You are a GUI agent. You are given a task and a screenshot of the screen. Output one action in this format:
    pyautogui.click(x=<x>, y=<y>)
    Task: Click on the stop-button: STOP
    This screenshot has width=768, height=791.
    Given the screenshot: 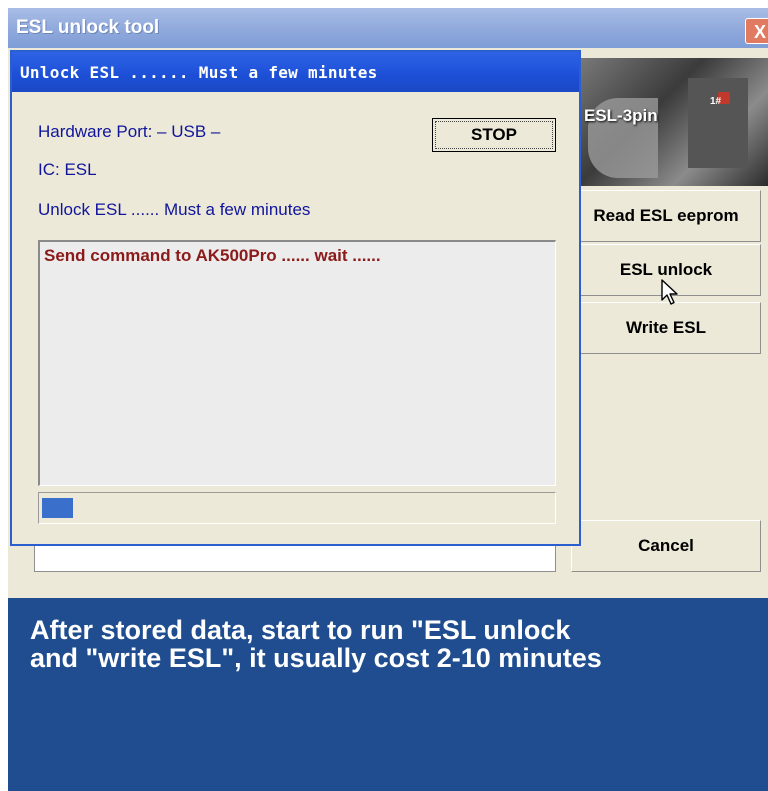 What is the action you would take?
    pyautogui.click(x=494, y=135)
    